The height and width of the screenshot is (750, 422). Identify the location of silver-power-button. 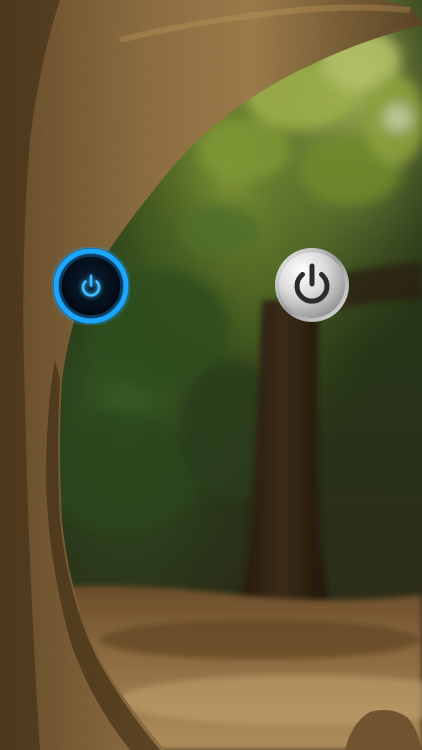
(312, 285).